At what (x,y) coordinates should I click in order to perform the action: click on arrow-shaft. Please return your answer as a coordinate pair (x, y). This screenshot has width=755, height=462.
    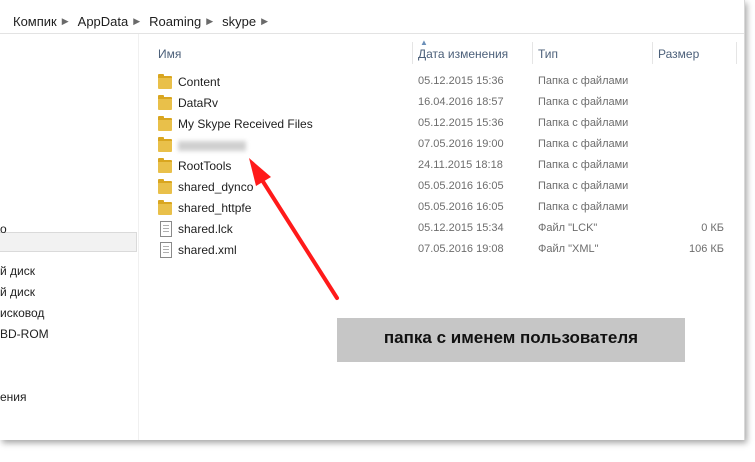
    Looking at the image, I should click on (299, 239).